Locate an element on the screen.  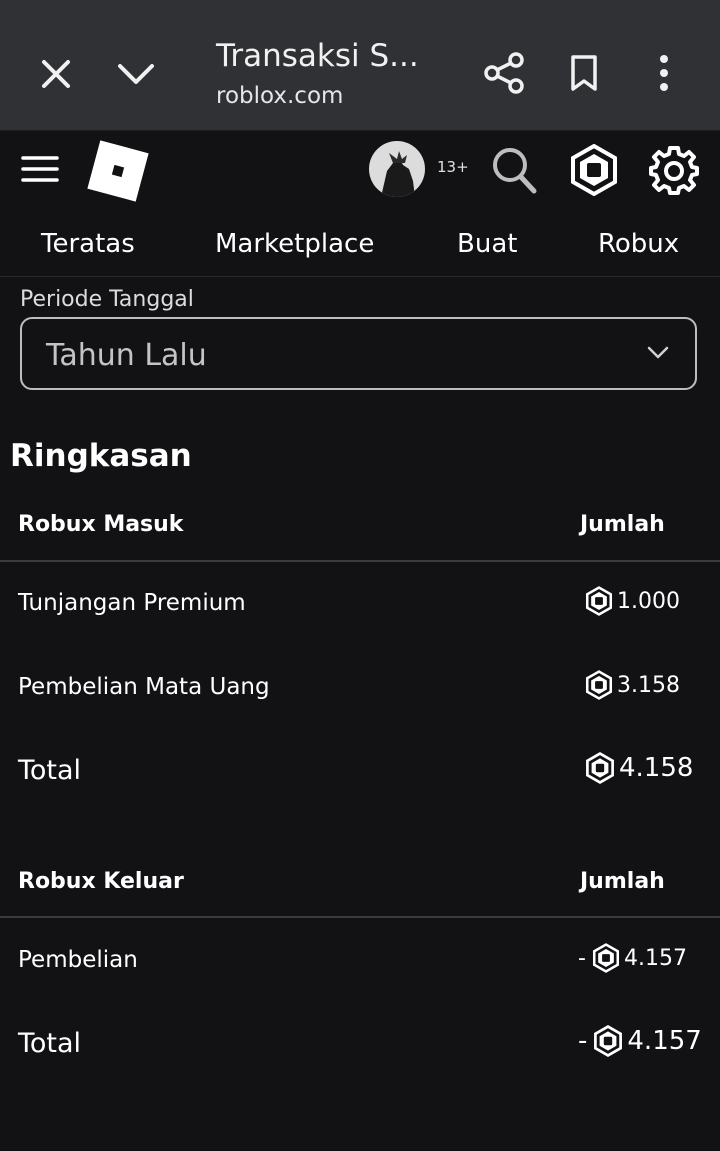
amount-value: 4.158 is located at coordinates (656, 768).